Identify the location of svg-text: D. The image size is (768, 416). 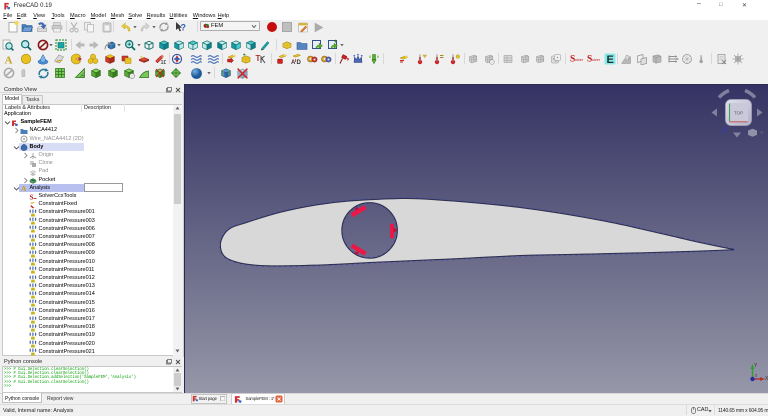
(298, 62).